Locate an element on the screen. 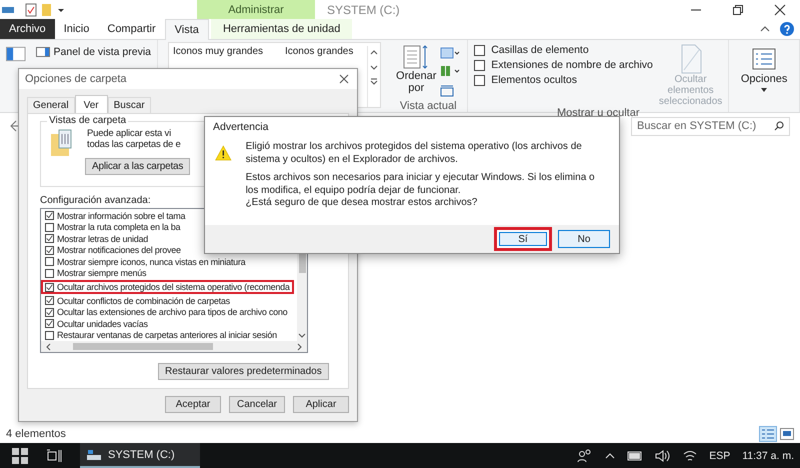 Image resolution: width=800 pixels, height=468 pixels. drive-icon is located at coordinates (94, 454).